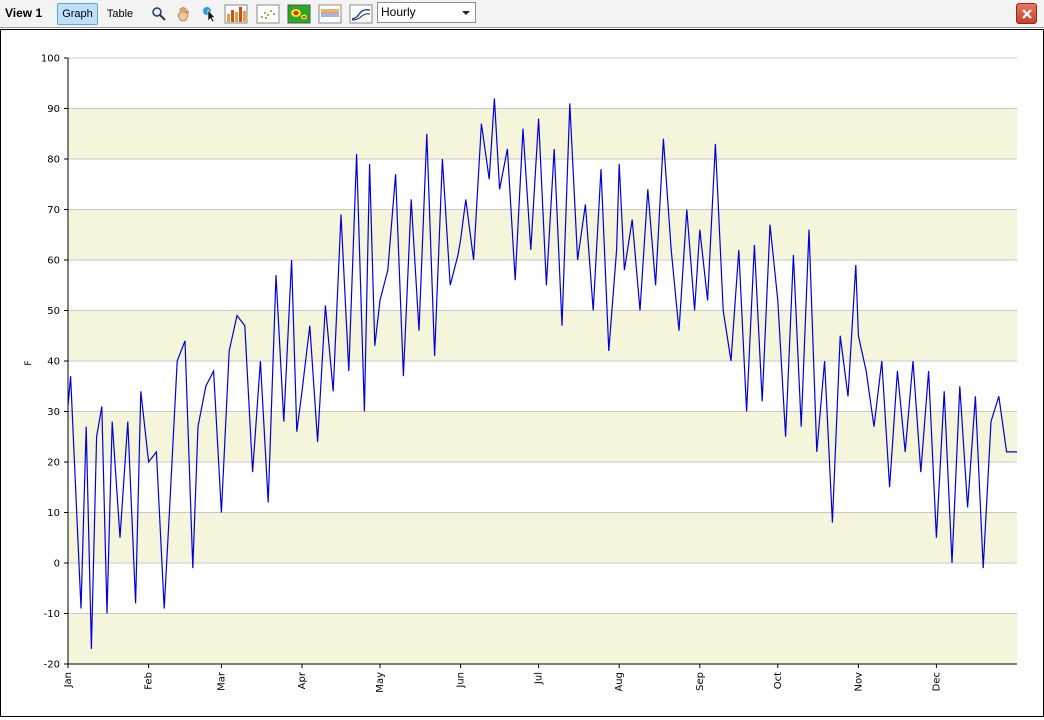 The image size is (1044, 720). Describe the element at coordinates (700, 681) in the screenshot. I see `x-tick-label: Sep` at that location.